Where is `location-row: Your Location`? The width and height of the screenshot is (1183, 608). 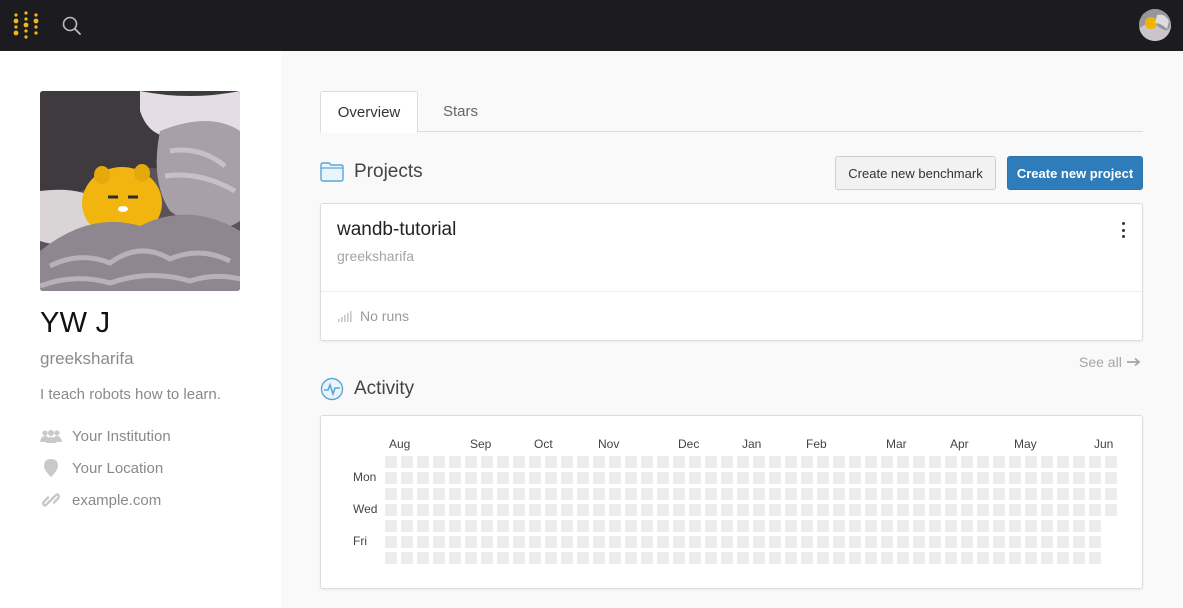 location-row: Your Location is located at coordinates (101, 468).